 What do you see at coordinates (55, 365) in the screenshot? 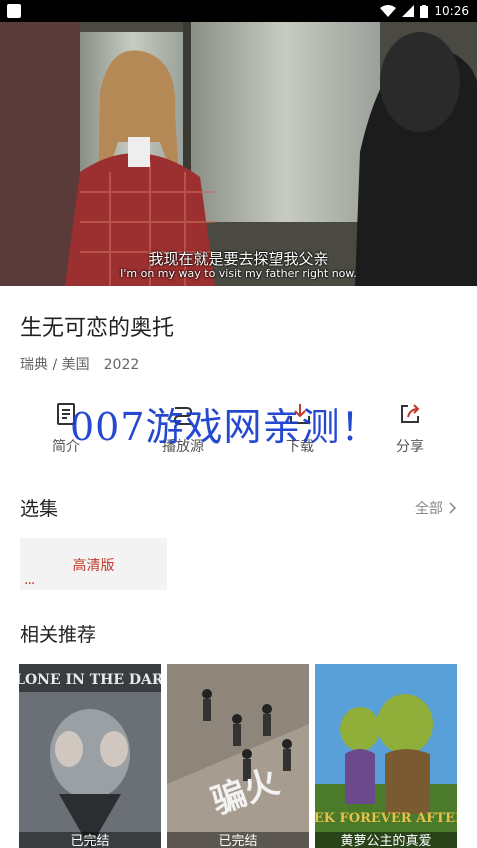
I see `movie-countries: 瑞典 / 美国` at bounding box center [55, 365].